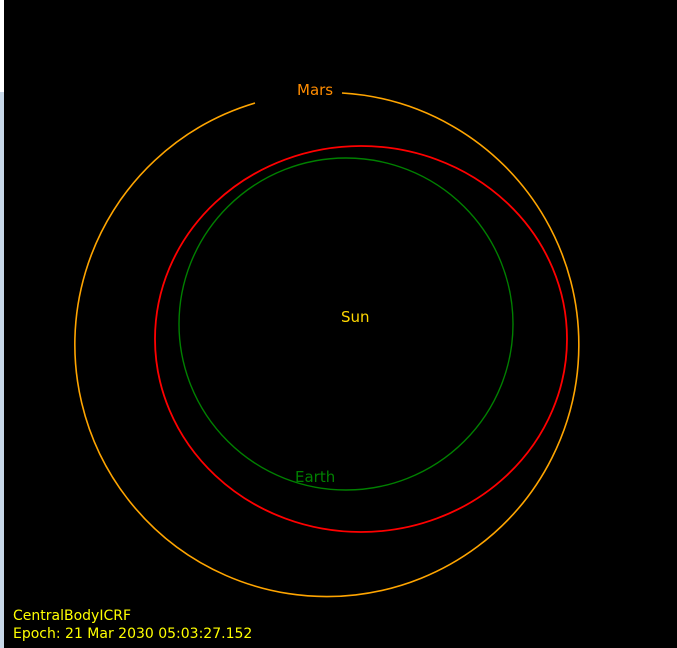 This screenshot has height=648, width=677. I want to click on epoch-text: Epoch: 21 Mar 2030 05:03:27.152, so click(133, 634).